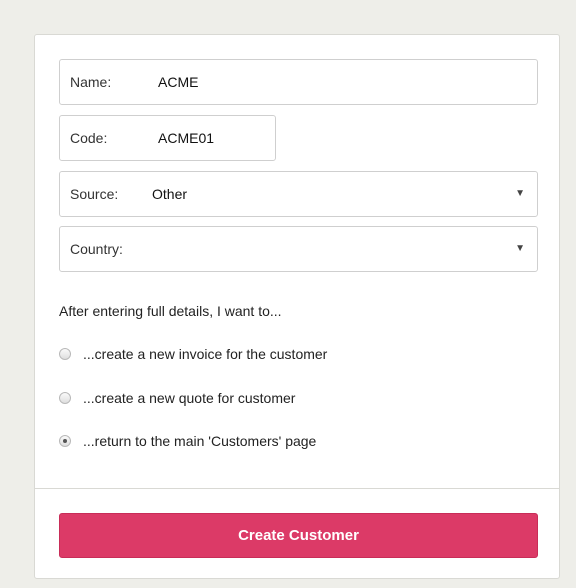 This screenshot has width=576, height=588. Describe the element at coordinates (91, 82) in the screenshot. I see `name-label: Name:` at that location.